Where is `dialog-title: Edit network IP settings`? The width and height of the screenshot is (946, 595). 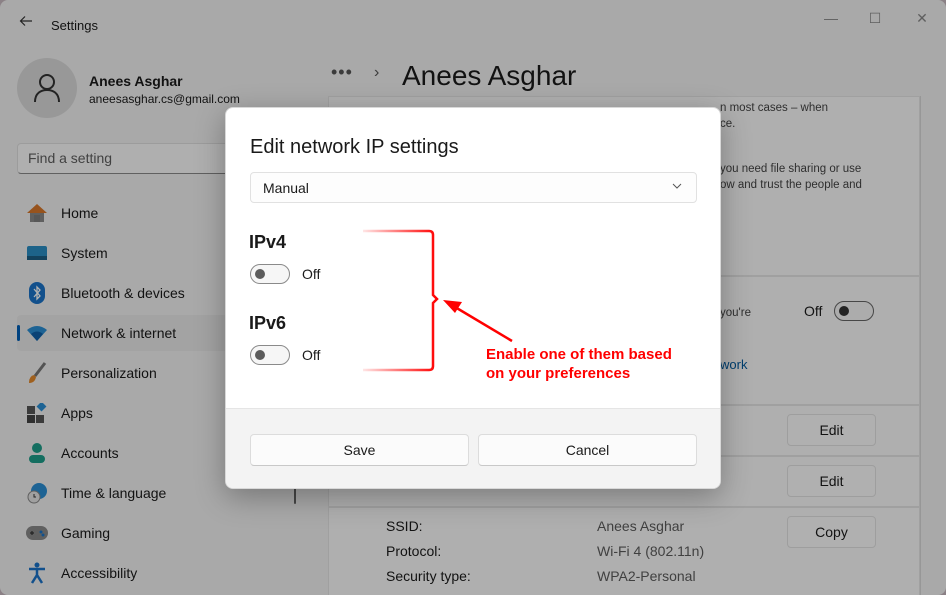
dialog-title: Edit network IP settings is located at coordinates (354, 147).